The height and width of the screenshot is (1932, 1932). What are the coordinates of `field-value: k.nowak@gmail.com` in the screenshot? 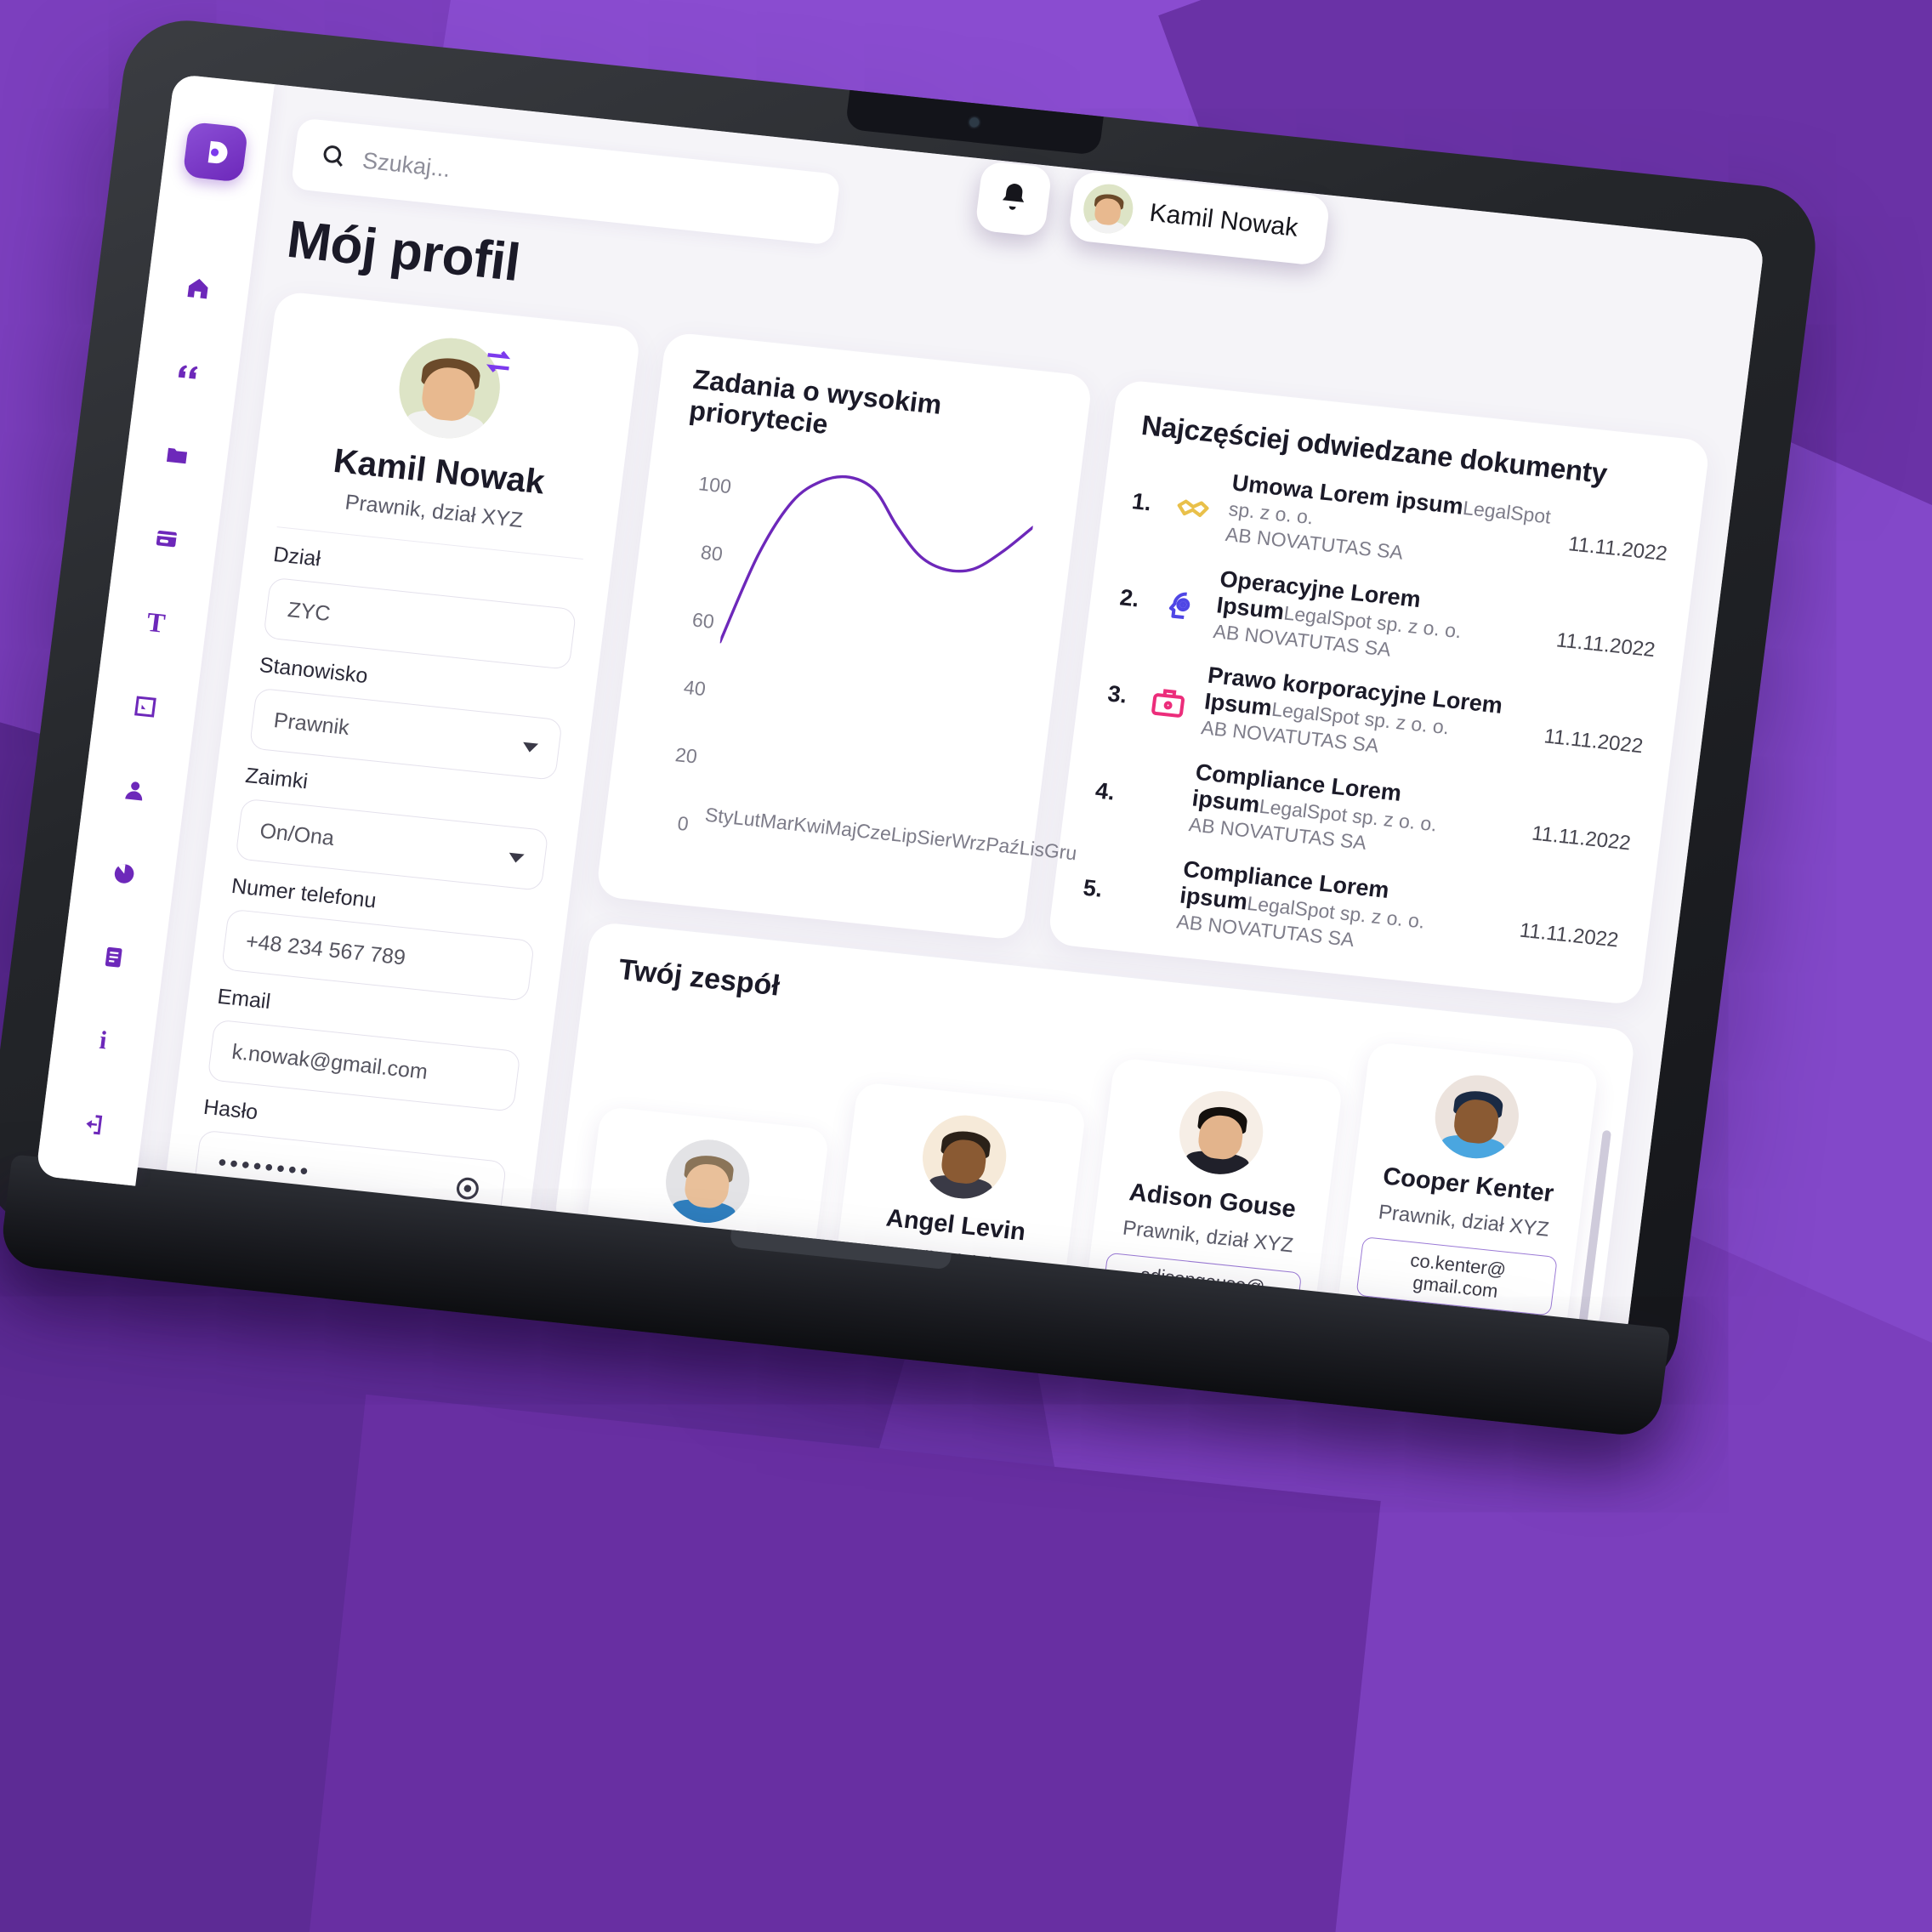 It's located at (329, 1061).